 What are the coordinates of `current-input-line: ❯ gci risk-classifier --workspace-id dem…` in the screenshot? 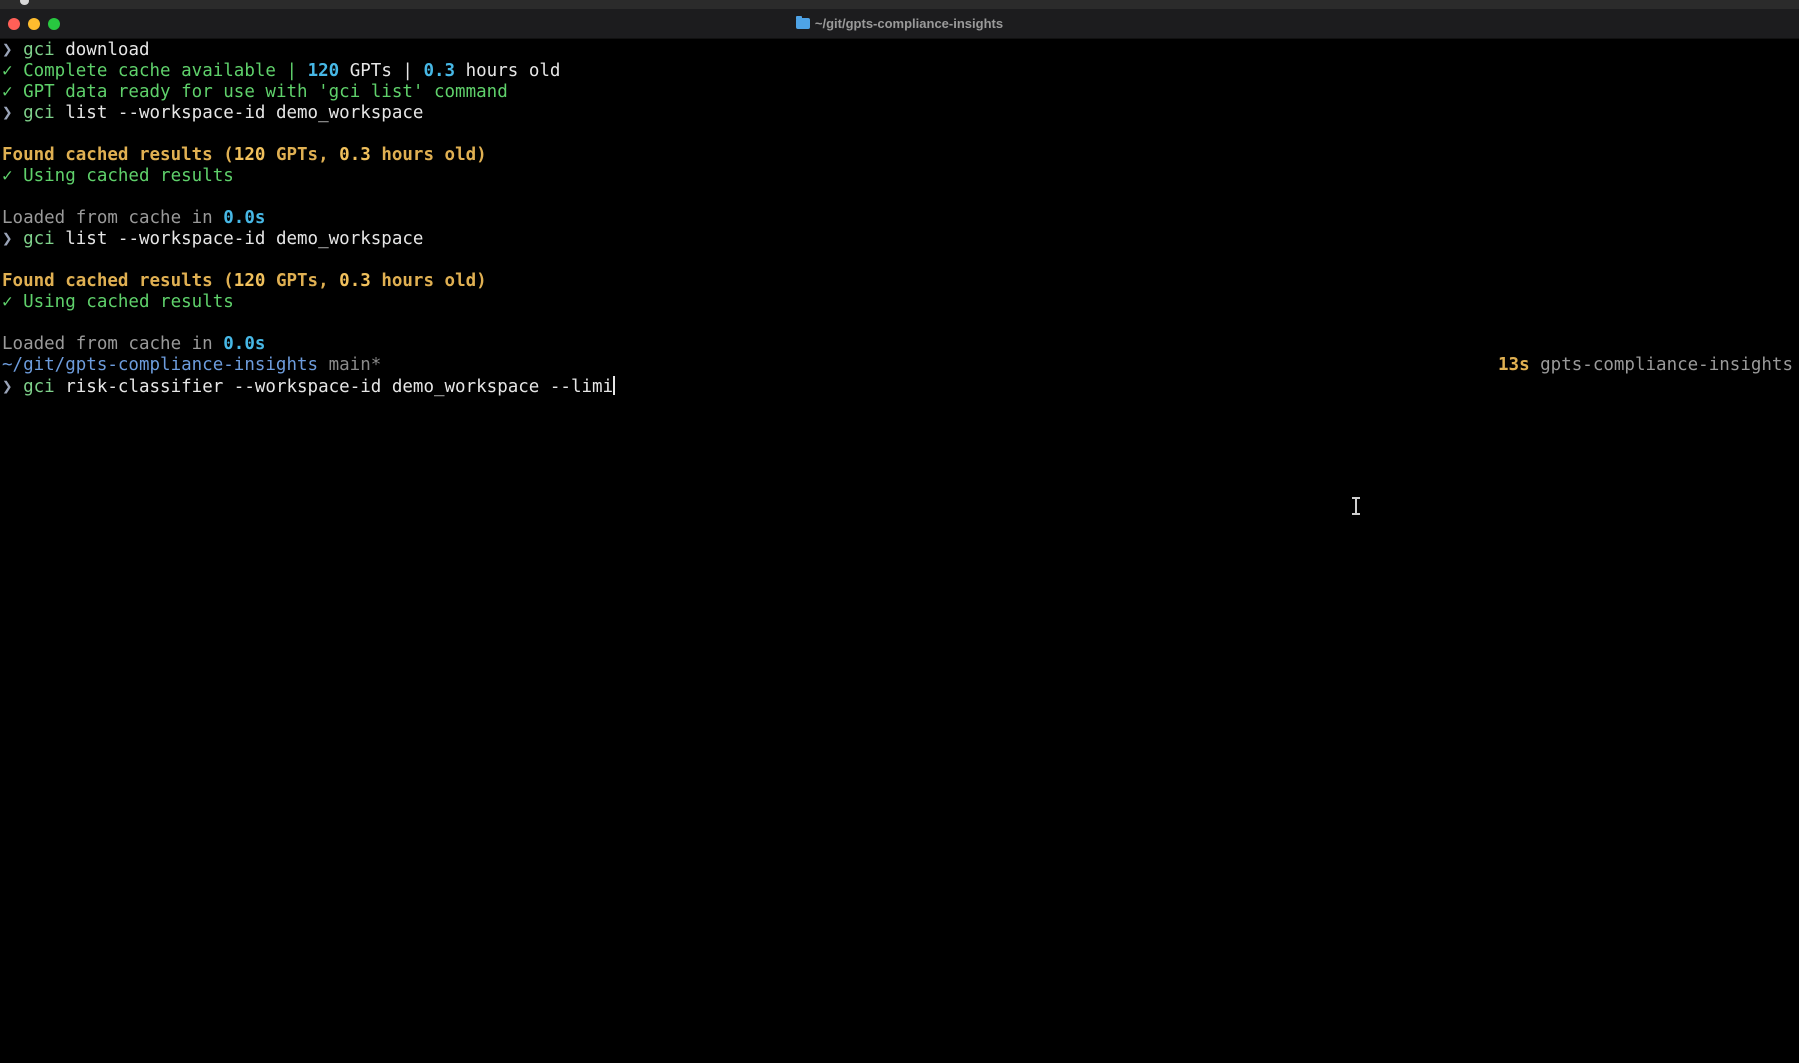 It's located at (900, 386).